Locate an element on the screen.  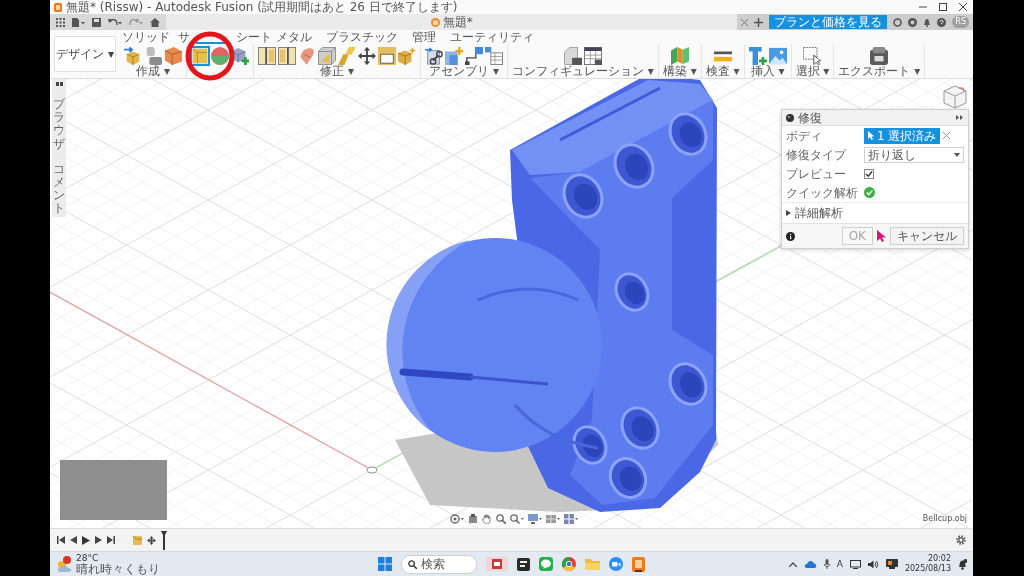
playhead-marker-icon is located at coordinates (164, 540).